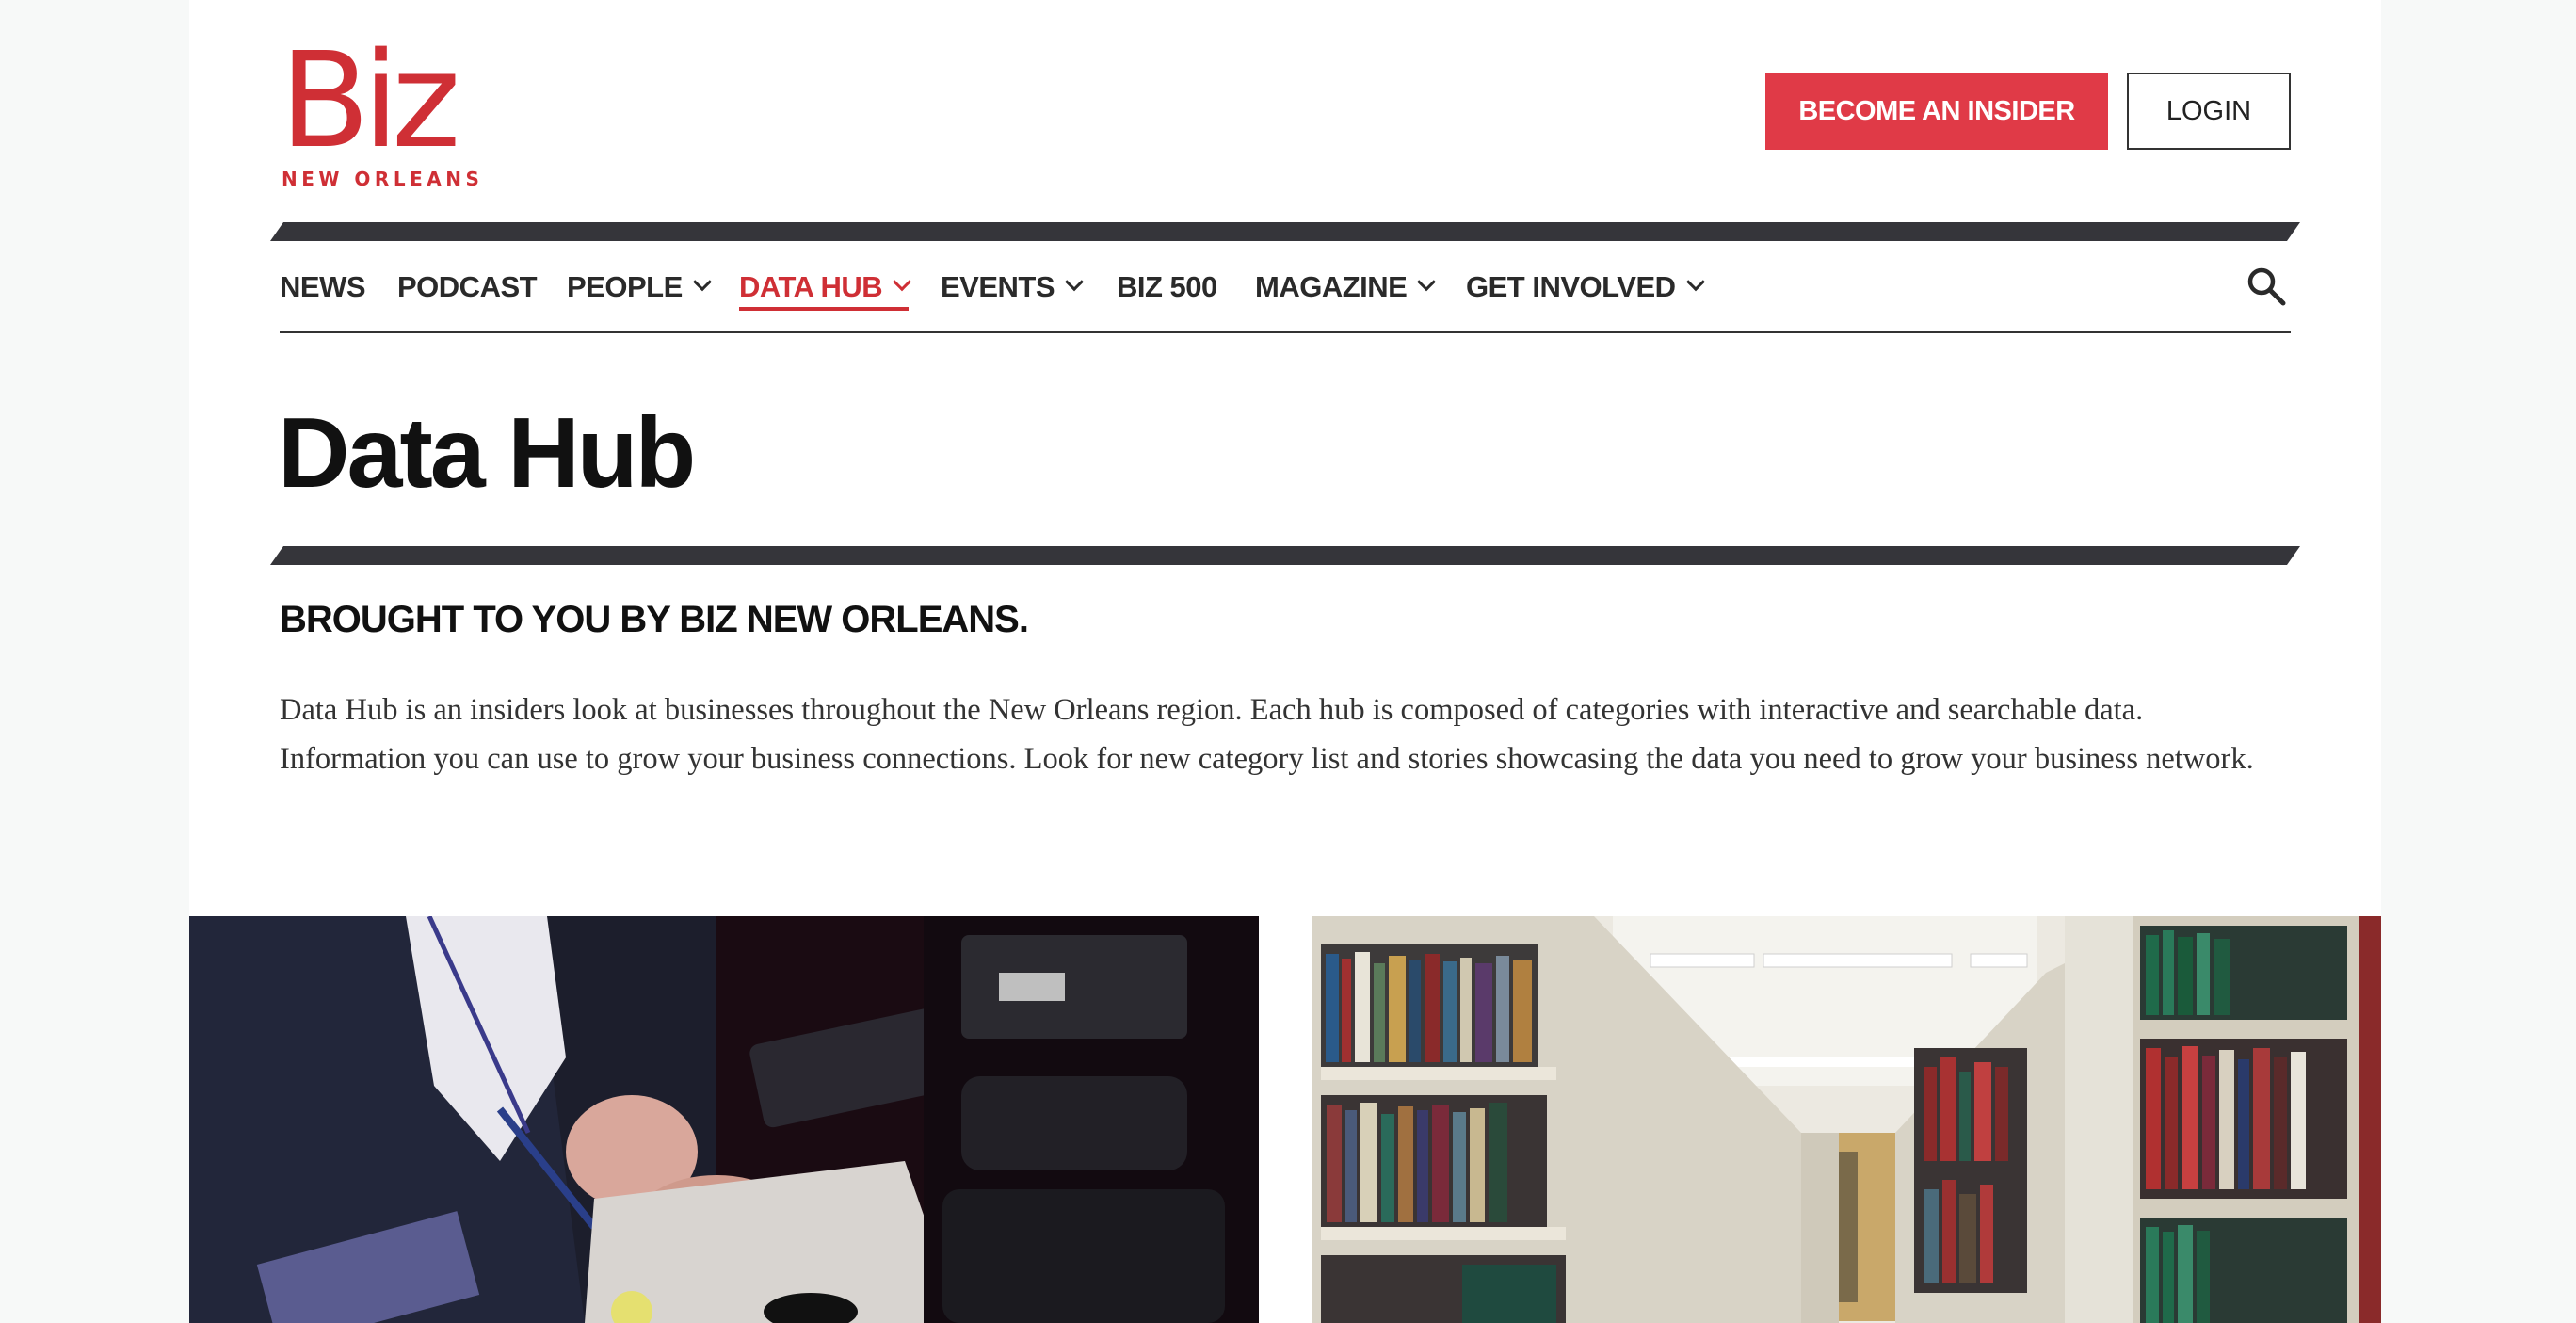 This screenshot has width=2576, height=1323. What do you see at coordinates (811, 286) in the screenshot?
I see `nav-item-label: DATA HUB` at bounding box center [811, 286].